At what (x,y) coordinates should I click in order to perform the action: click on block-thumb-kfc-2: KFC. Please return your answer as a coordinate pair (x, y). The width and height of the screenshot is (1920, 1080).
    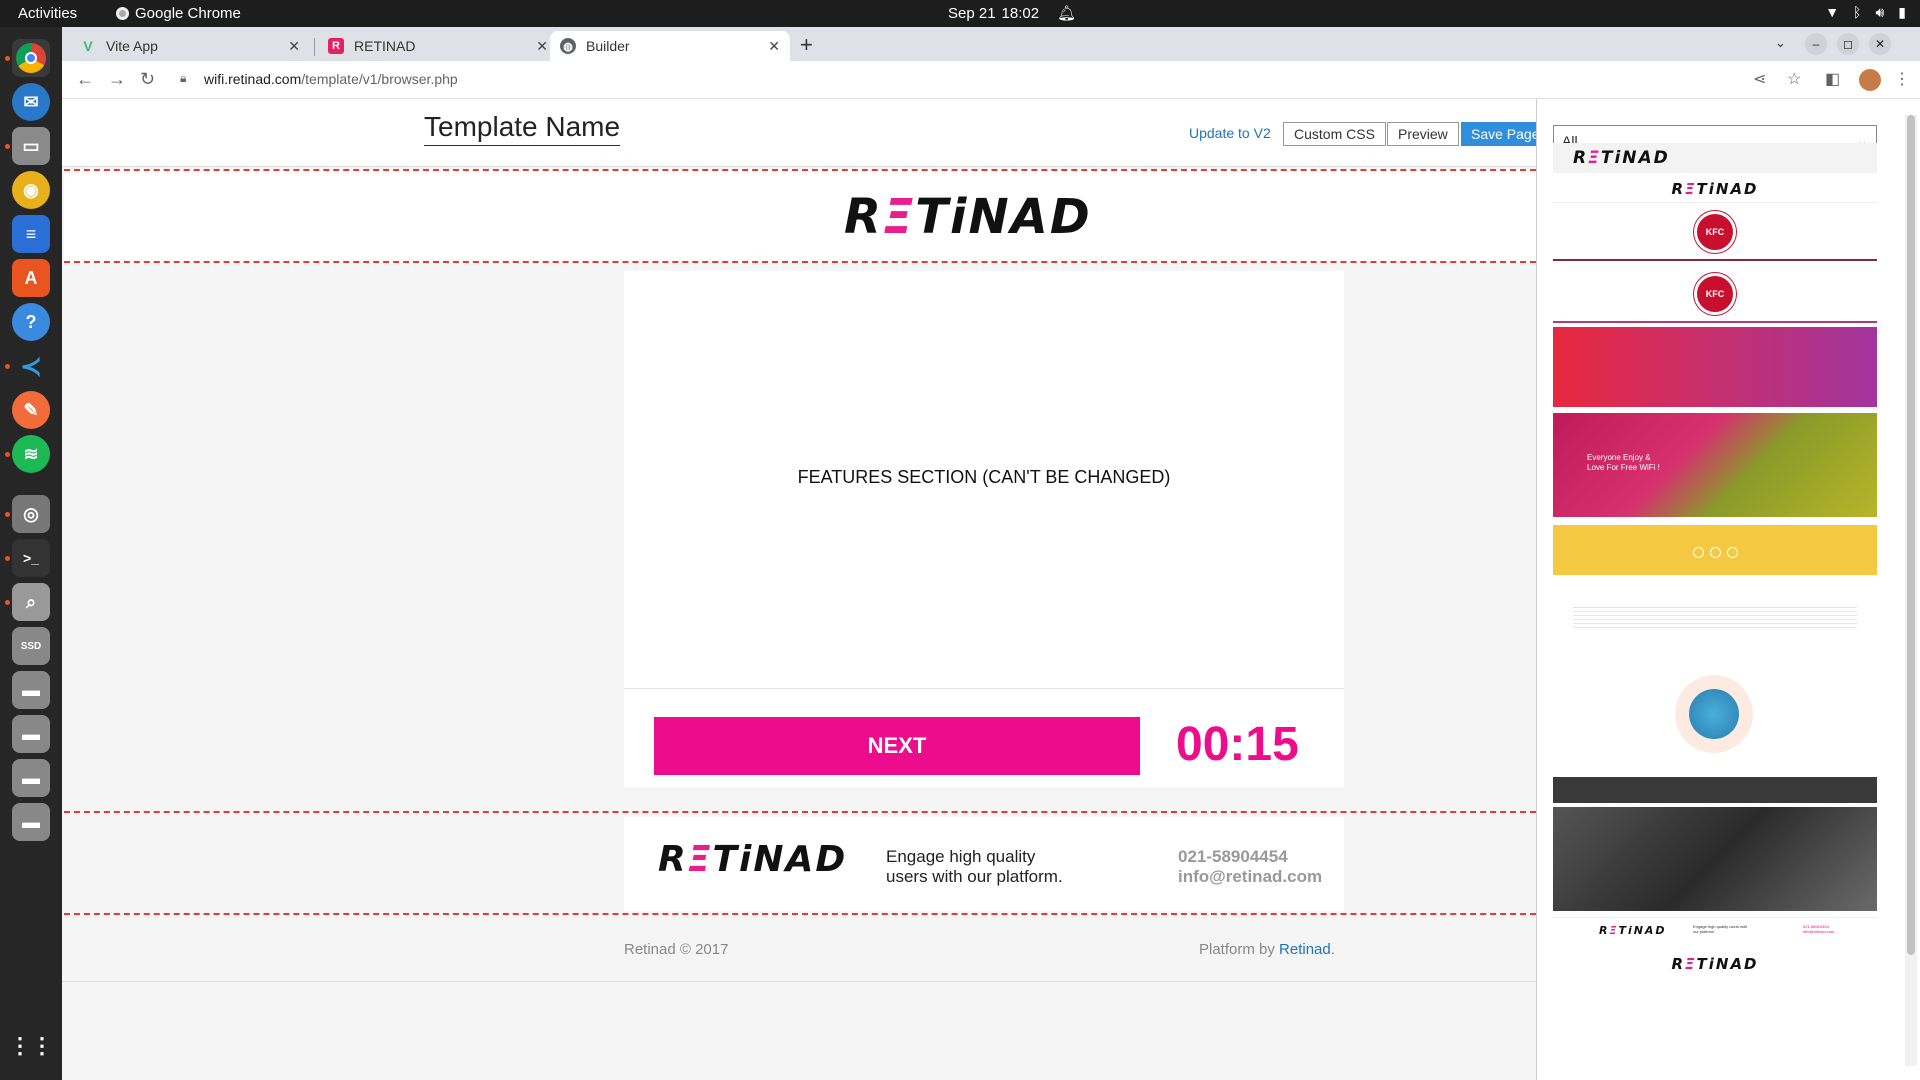
    Looking at the image, I should click on (1715, 294).